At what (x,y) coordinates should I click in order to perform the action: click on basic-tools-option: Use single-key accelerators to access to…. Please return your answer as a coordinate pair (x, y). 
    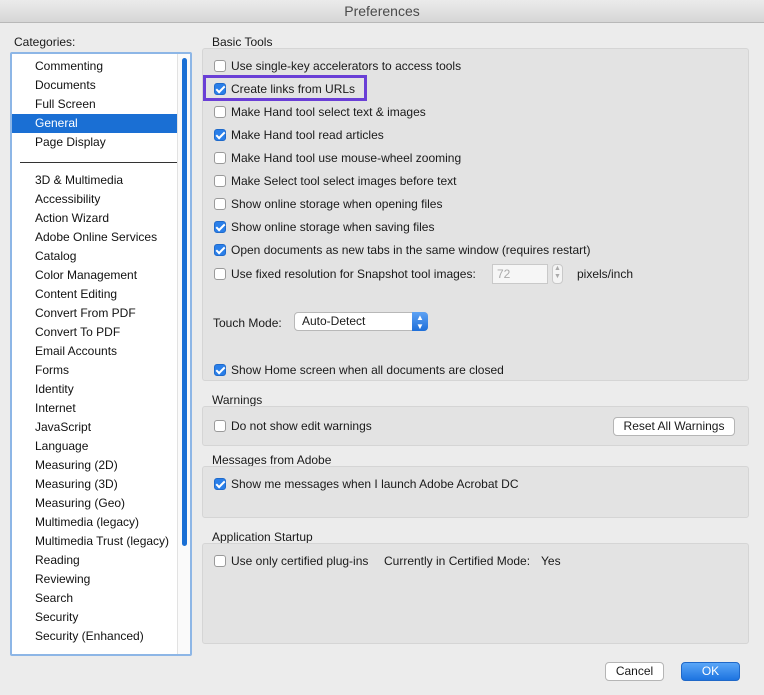
    Looking at the image, I should click on (337, 66).